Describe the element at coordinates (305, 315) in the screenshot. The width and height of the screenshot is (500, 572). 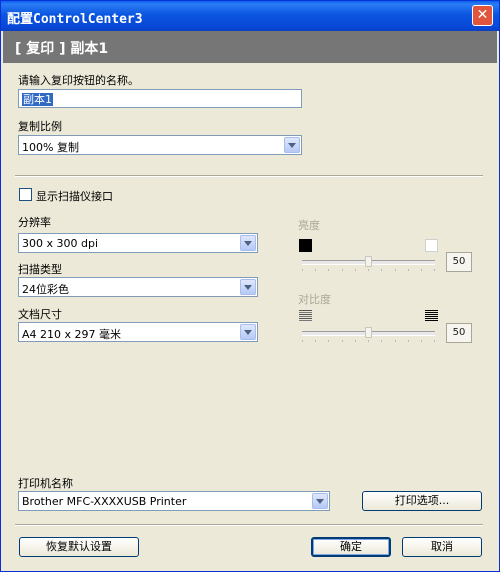
I see `low-contrast-icon` at that location.